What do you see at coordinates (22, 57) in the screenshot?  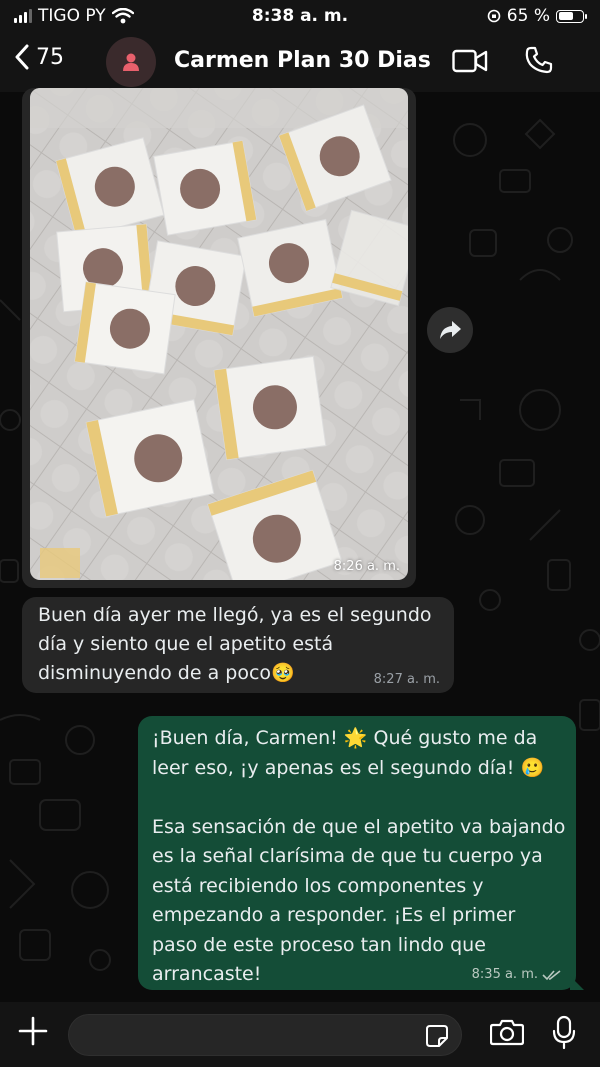 I see `back-chevron-icon` at bounding box center [22, 57].